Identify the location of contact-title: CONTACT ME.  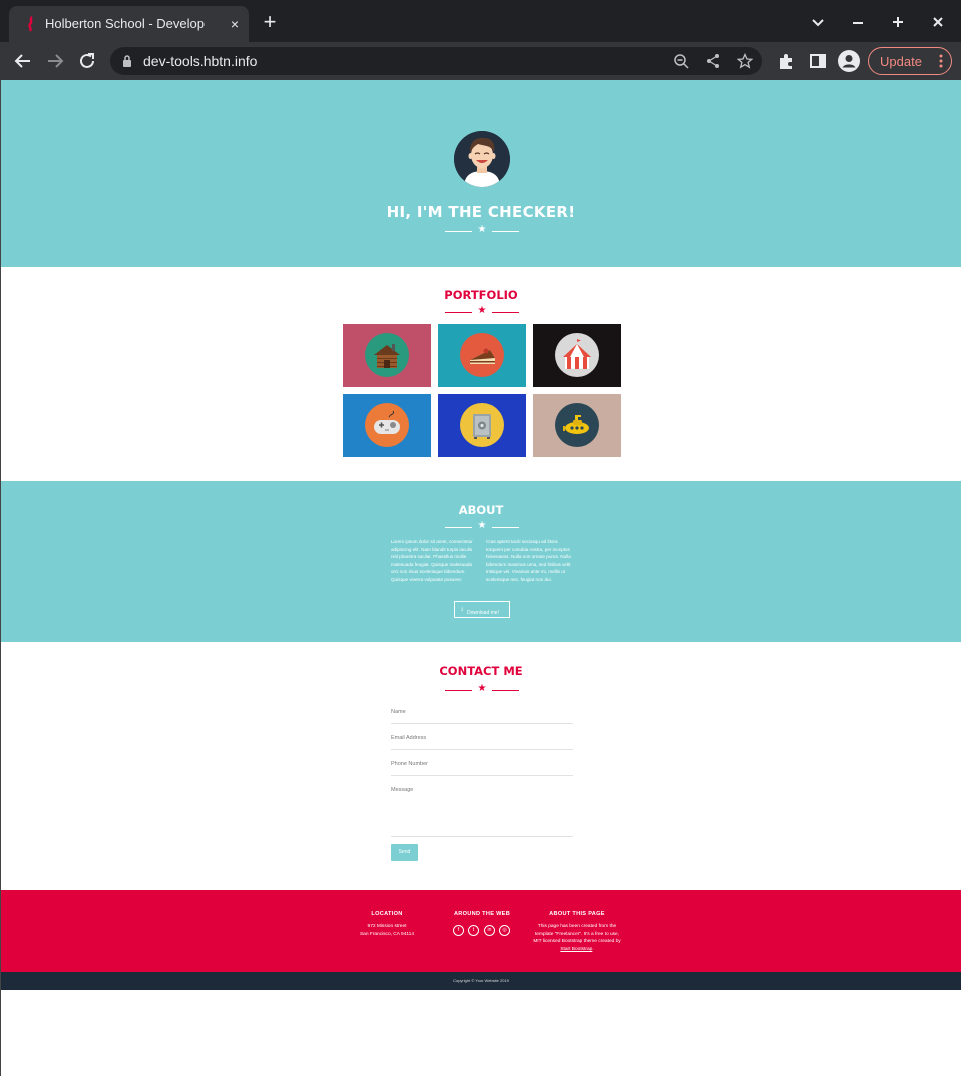
(481, 671).